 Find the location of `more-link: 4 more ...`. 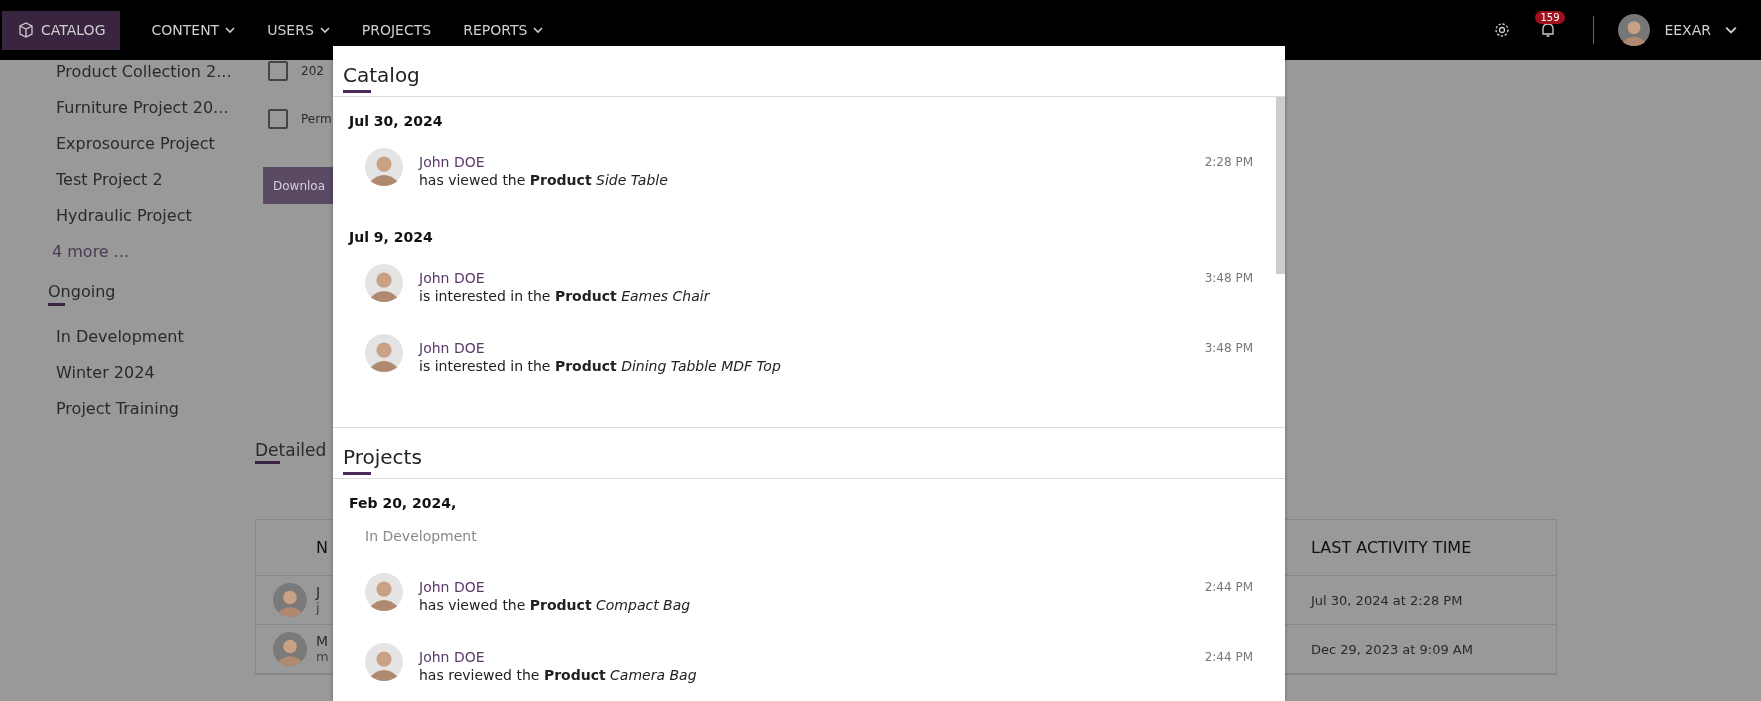

more-link: 4 more ... is located at coordinates (127, 260).